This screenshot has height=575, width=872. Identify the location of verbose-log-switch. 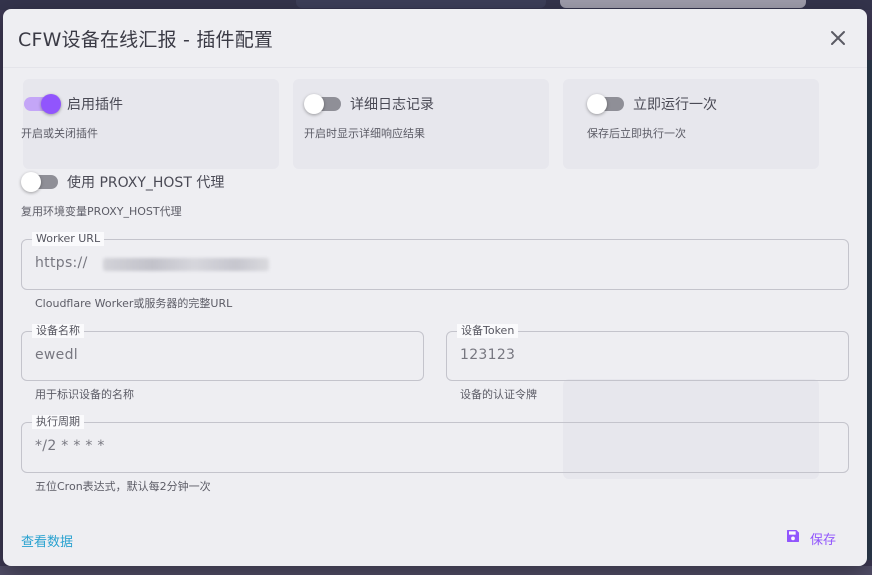
(322, 104).